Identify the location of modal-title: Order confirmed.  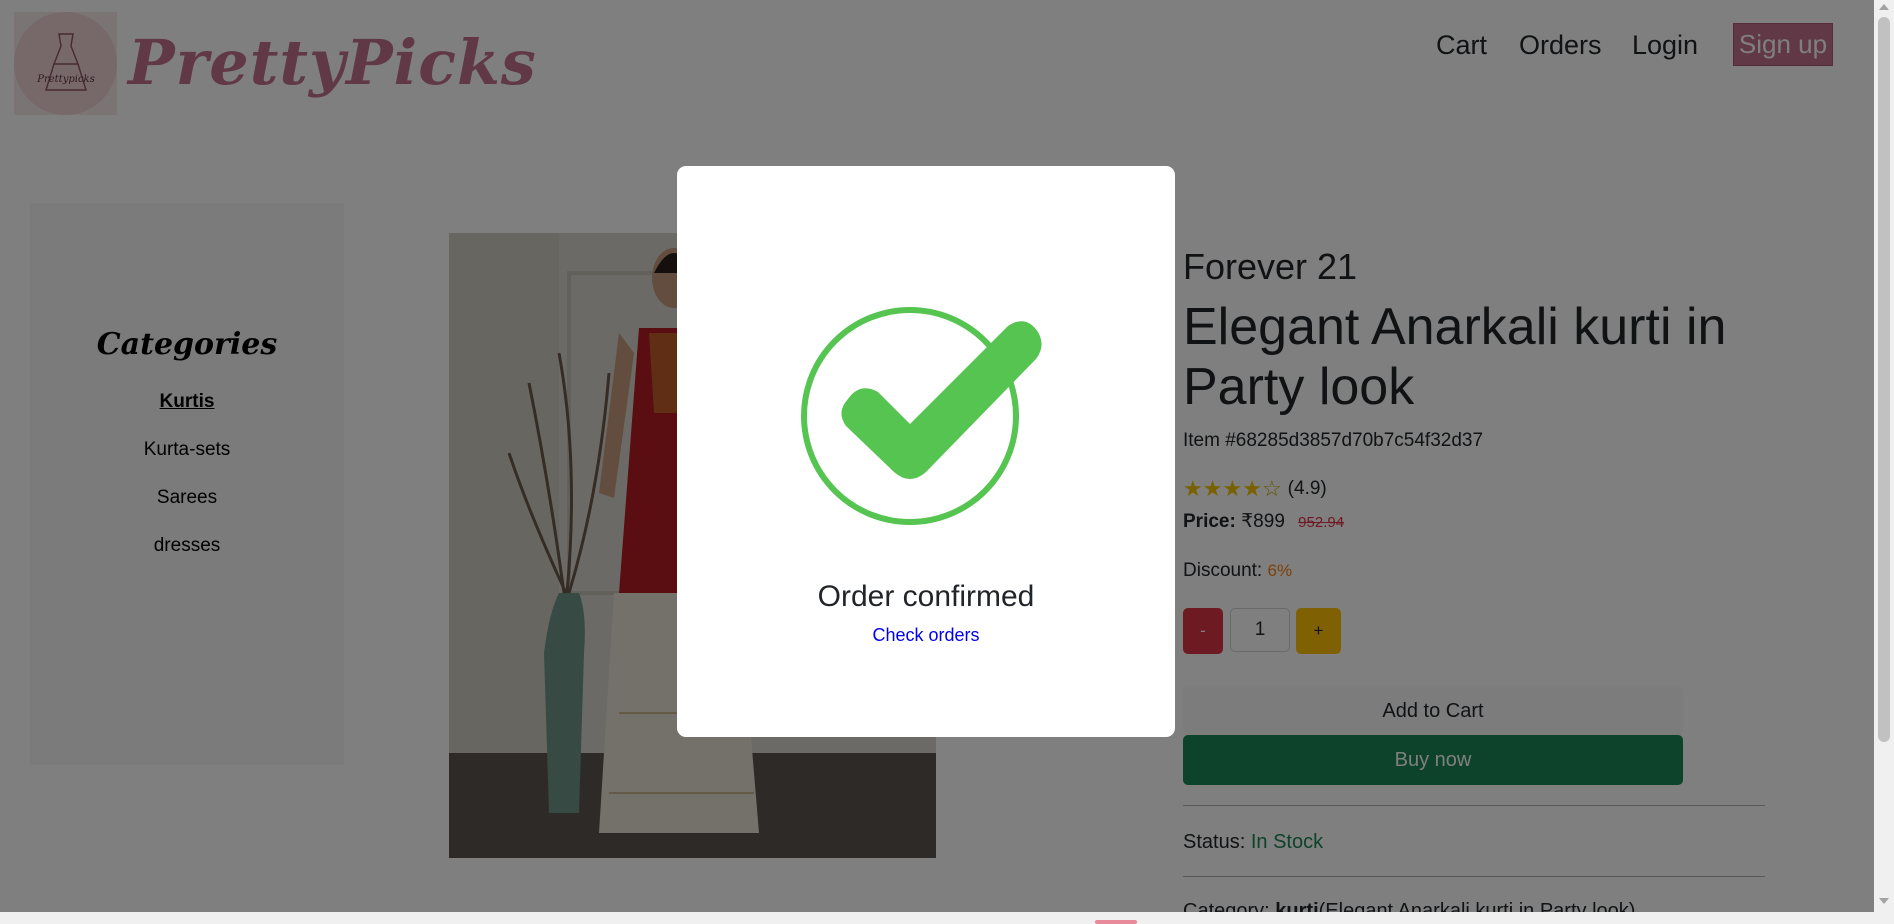
(926, 596).